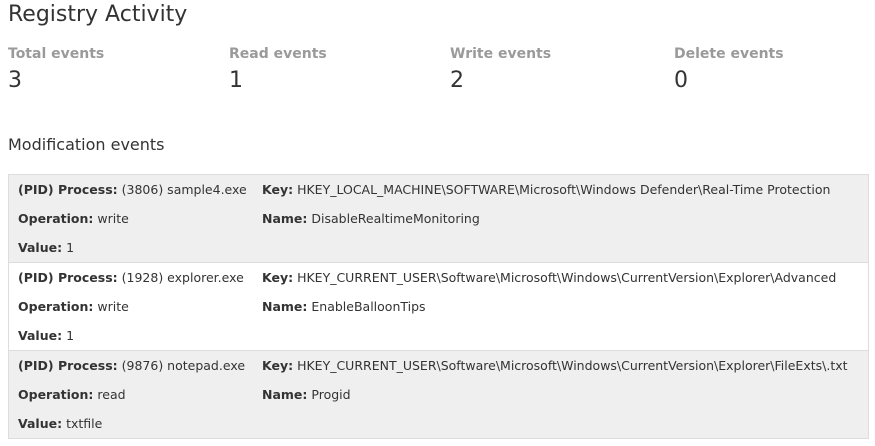 This screenshot has height=446, width=875. What do you see at coordinates (86, 144) in the screenshot?
I see `section-title-modification-events: Modification events` at bounding box center [86, 144].